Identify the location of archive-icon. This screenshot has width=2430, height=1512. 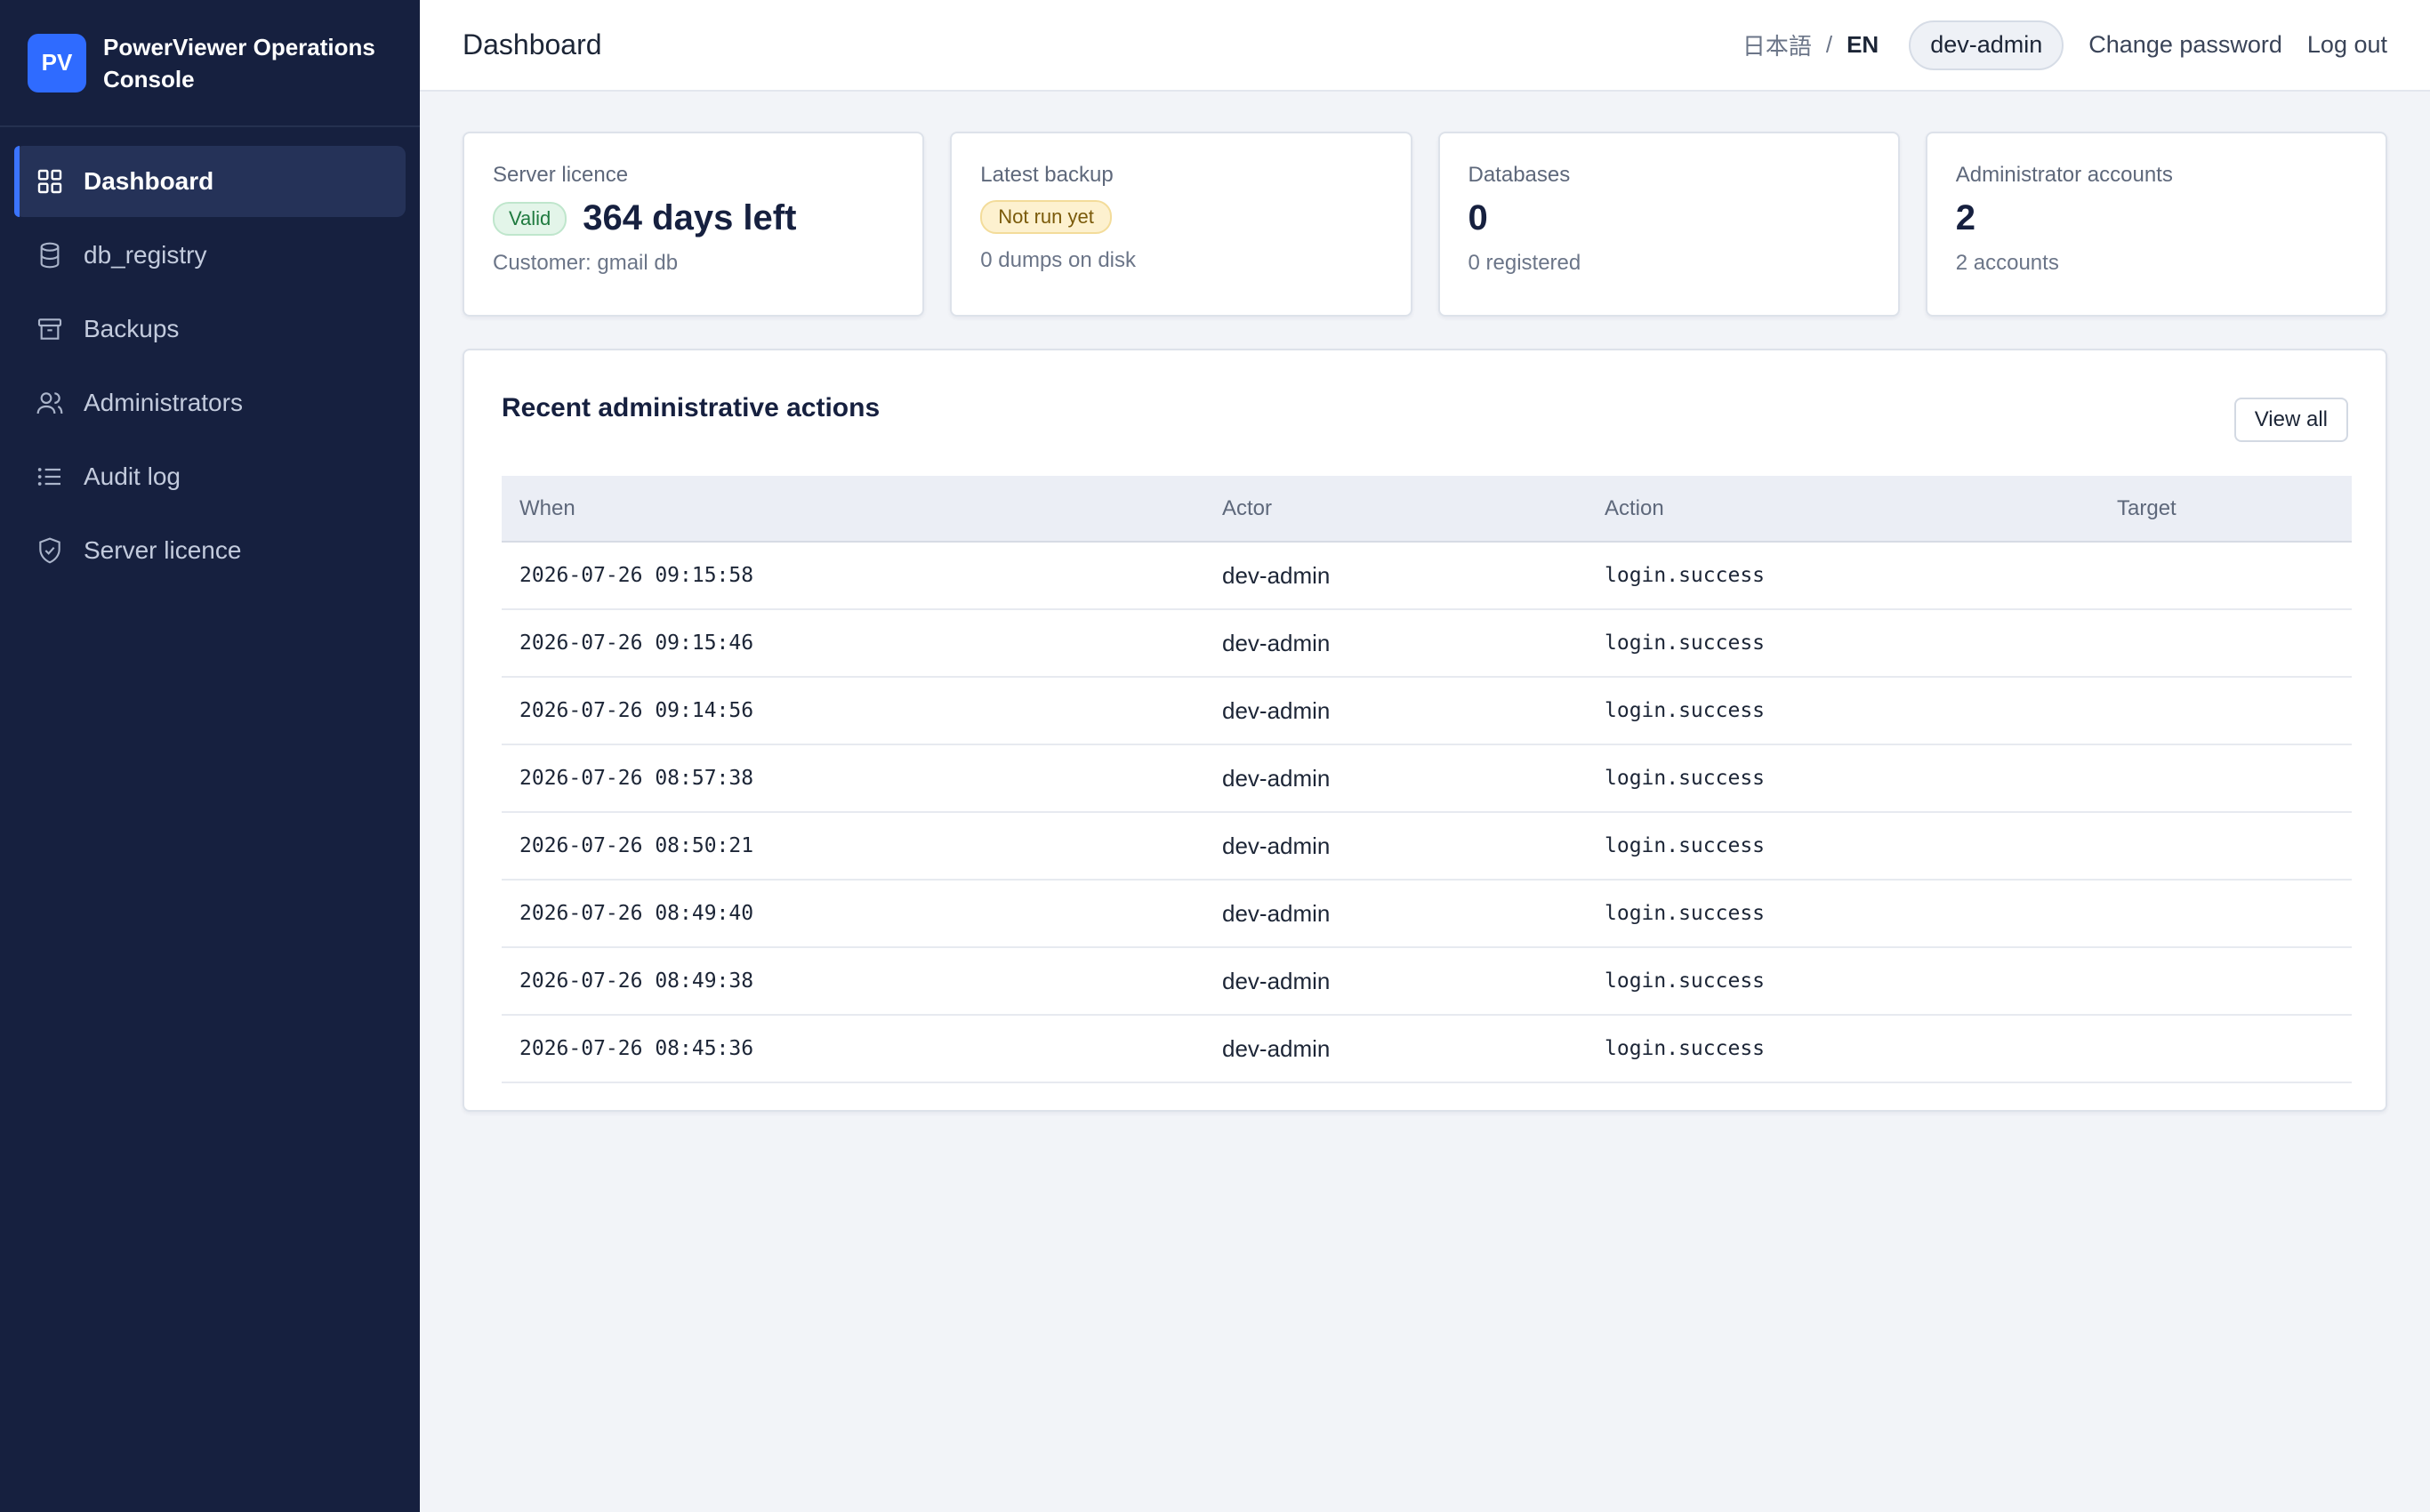
(50, 329).